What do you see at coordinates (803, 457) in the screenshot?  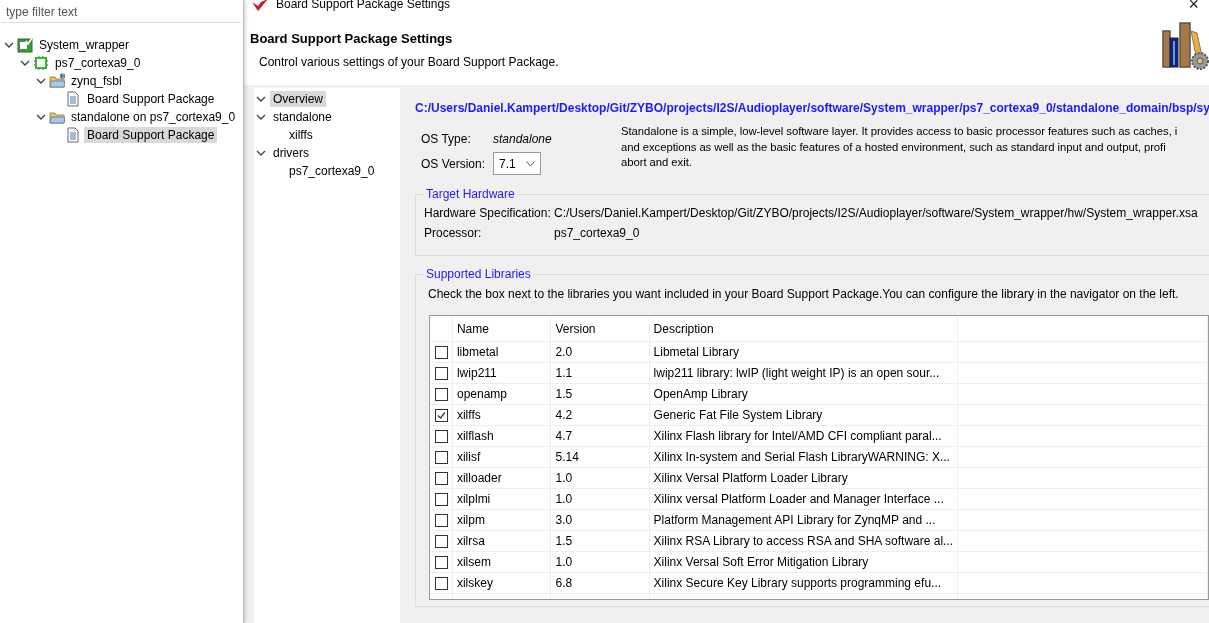 I see `table-cell: Xilinx In-system and Serial Flash LibraryWARNING` at bounding box center [803, 457].